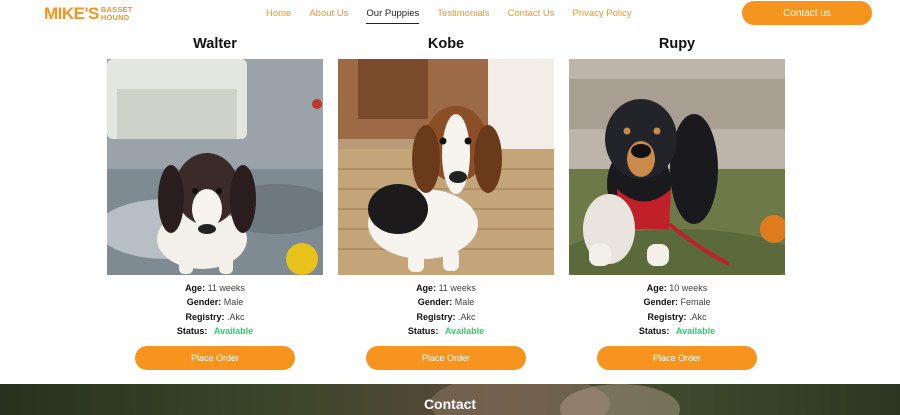  I want to click on contact-us-button: Contact us, so click(807, 13).